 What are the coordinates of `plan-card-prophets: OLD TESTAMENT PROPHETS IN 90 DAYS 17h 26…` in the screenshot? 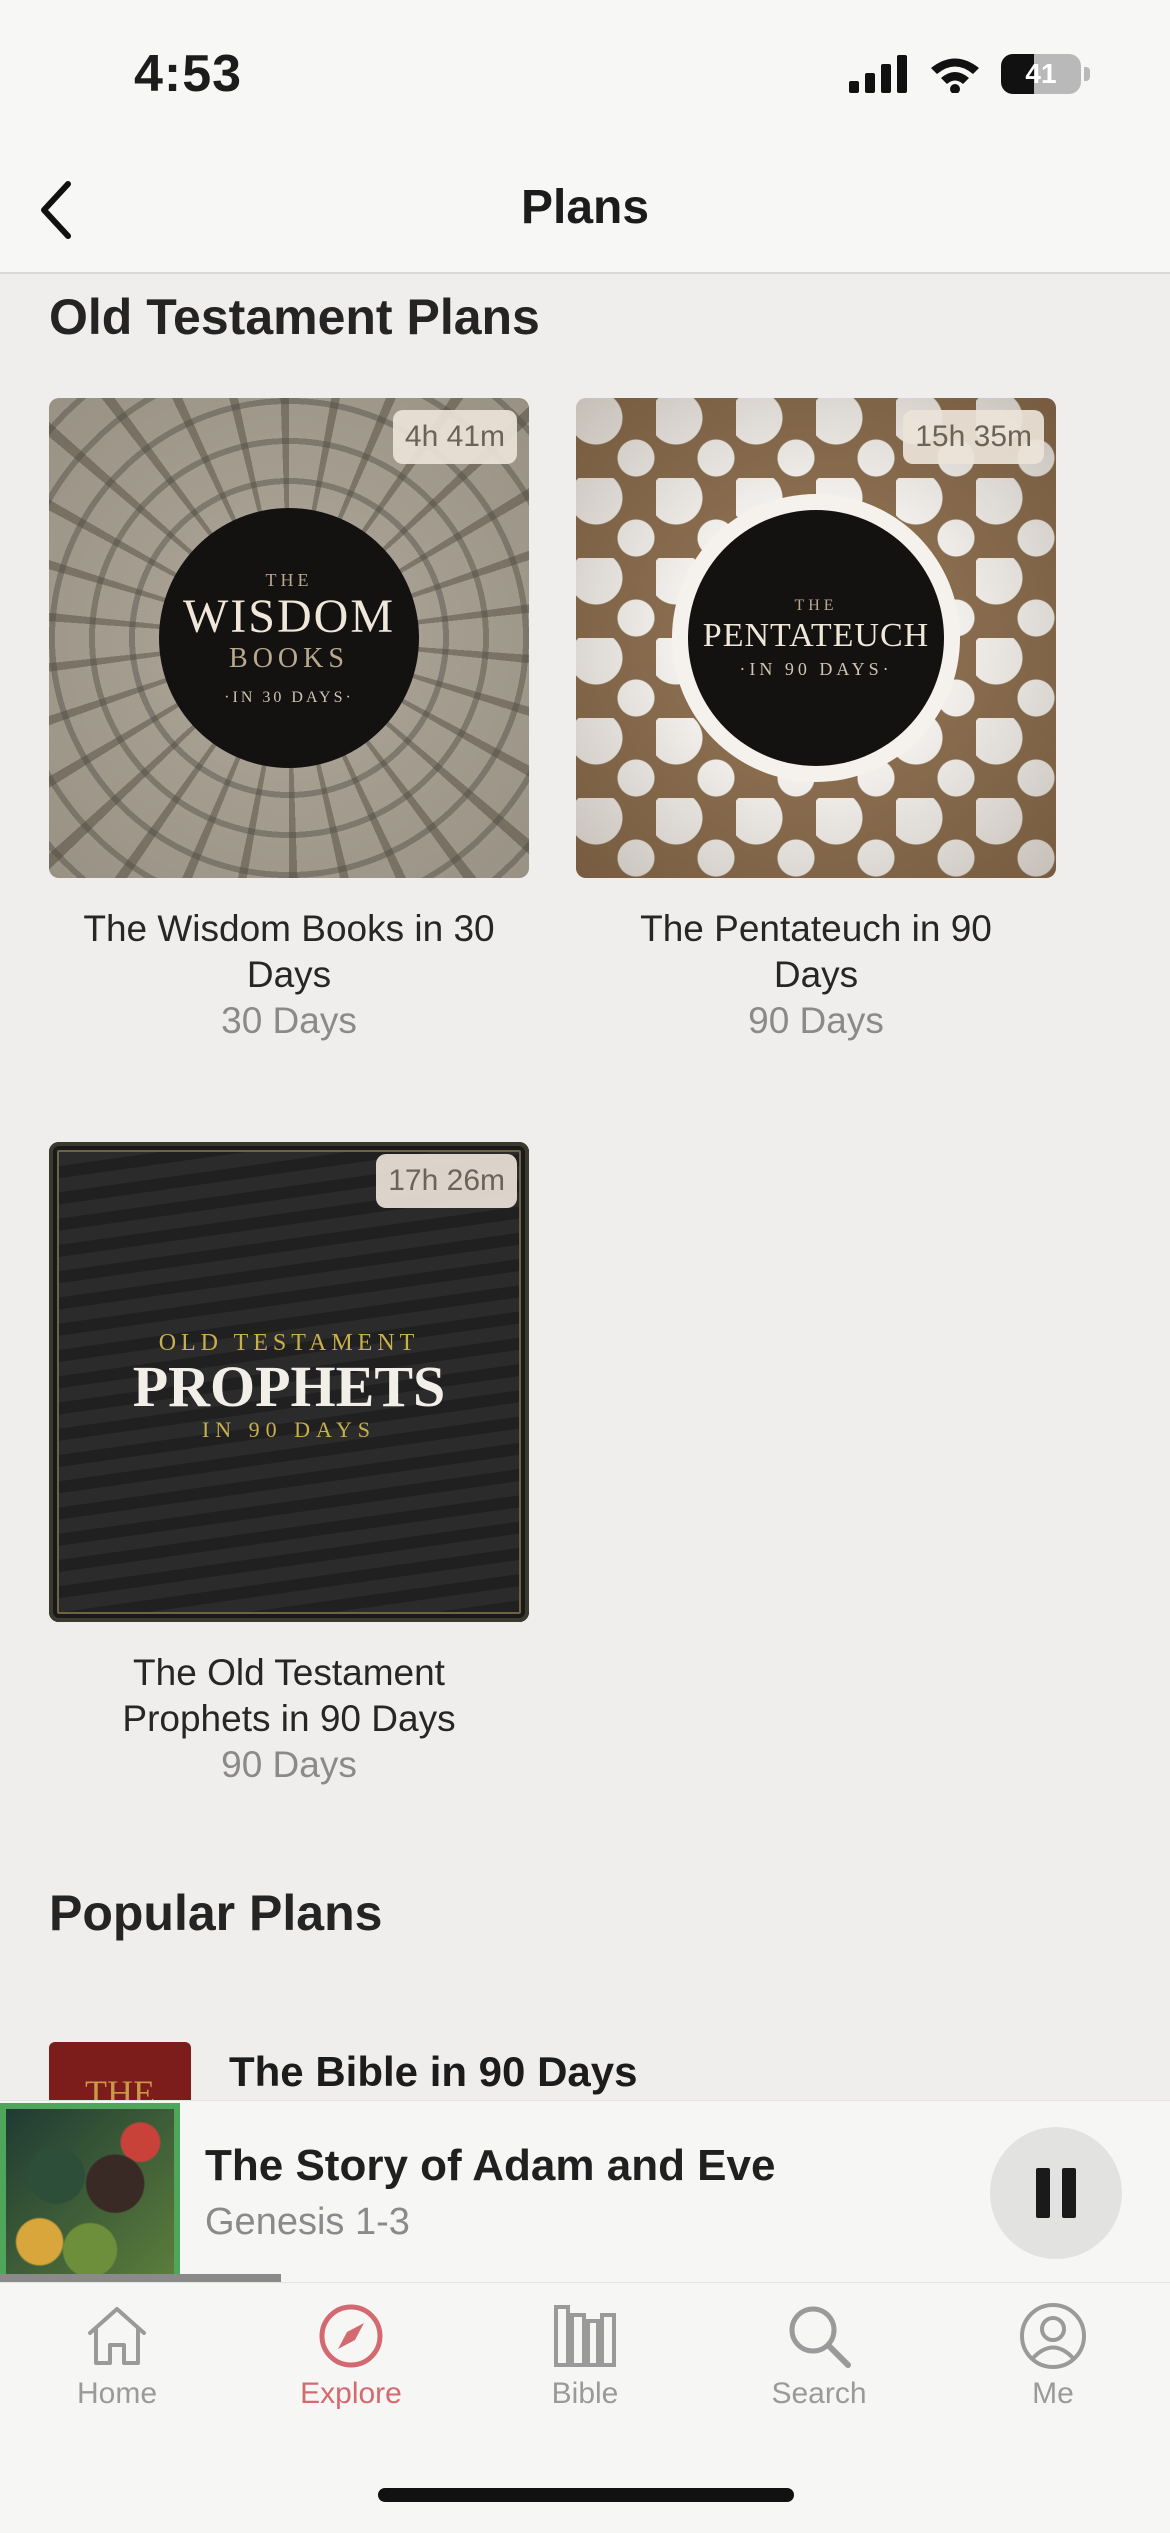 It's located at (289, 1465).